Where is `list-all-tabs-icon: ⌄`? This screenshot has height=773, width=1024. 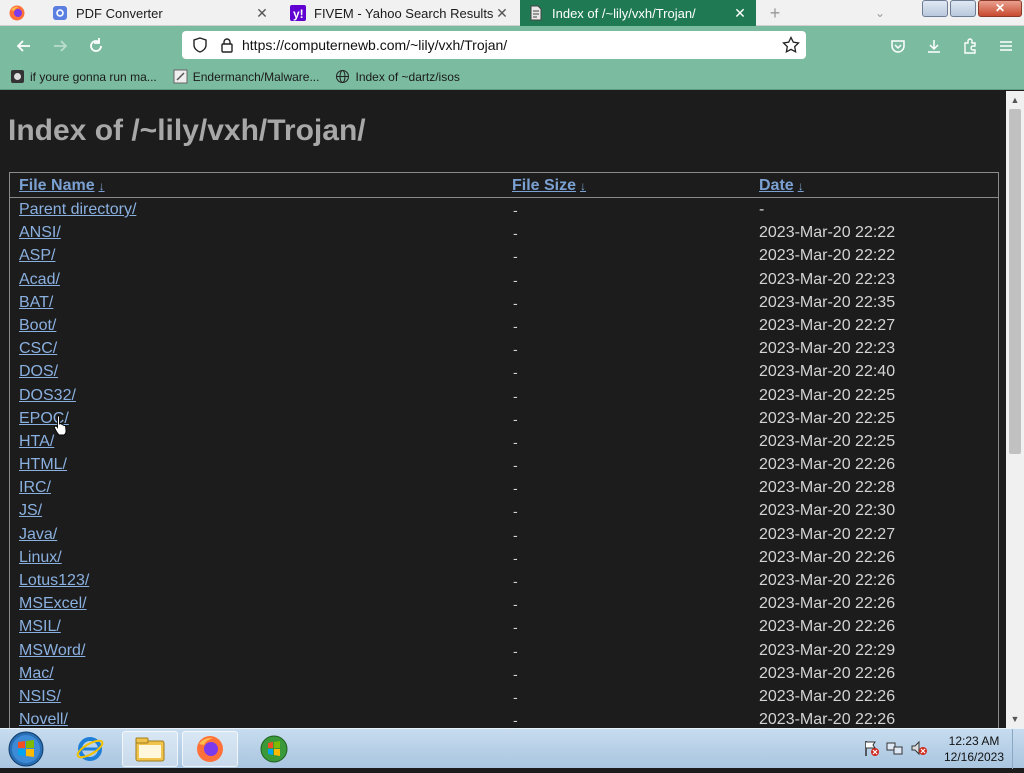
list-all-tabs-icon: ⌄ is located at coordinates (880, 13).